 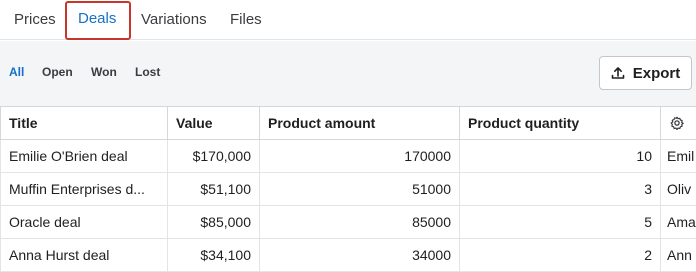 What do you see at coordinates (213, 189) in the screenshot?
I see `cell-value: $51,100` at bounding box center [213, 189].